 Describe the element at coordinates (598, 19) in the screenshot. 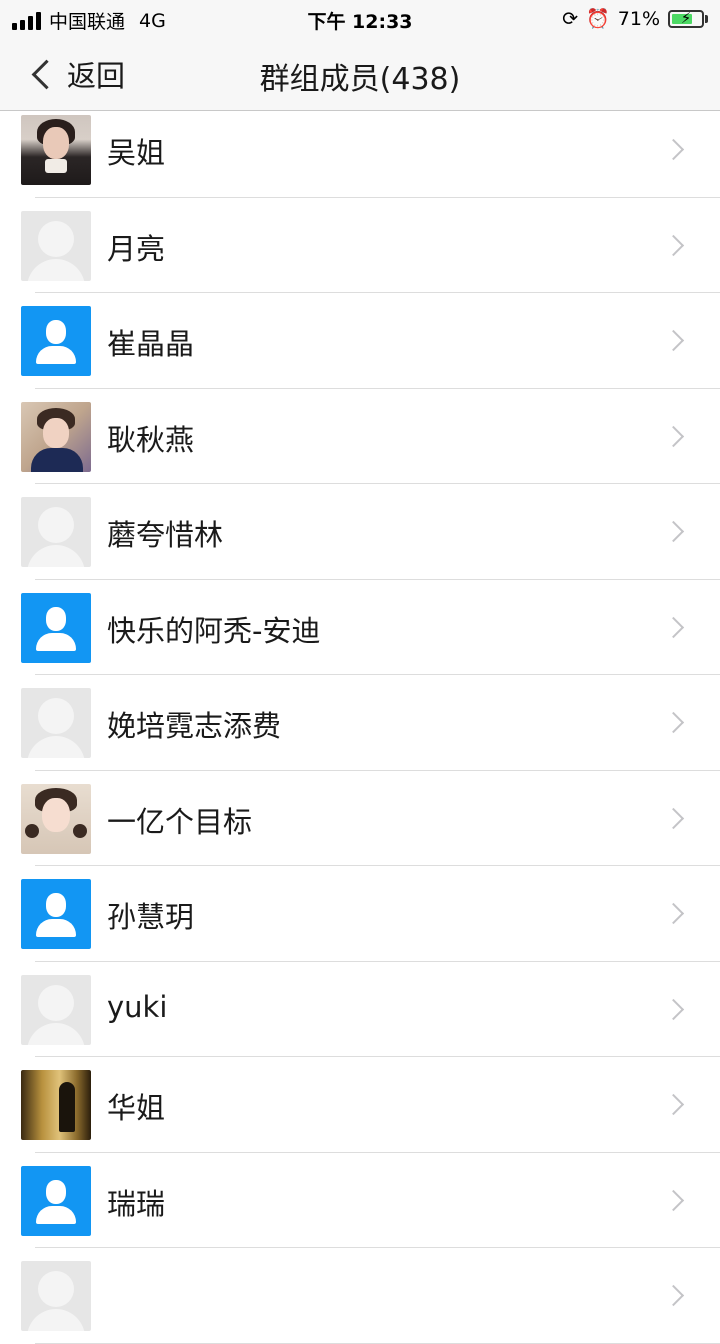

I see `alarm-icon: ⏰` at that location.